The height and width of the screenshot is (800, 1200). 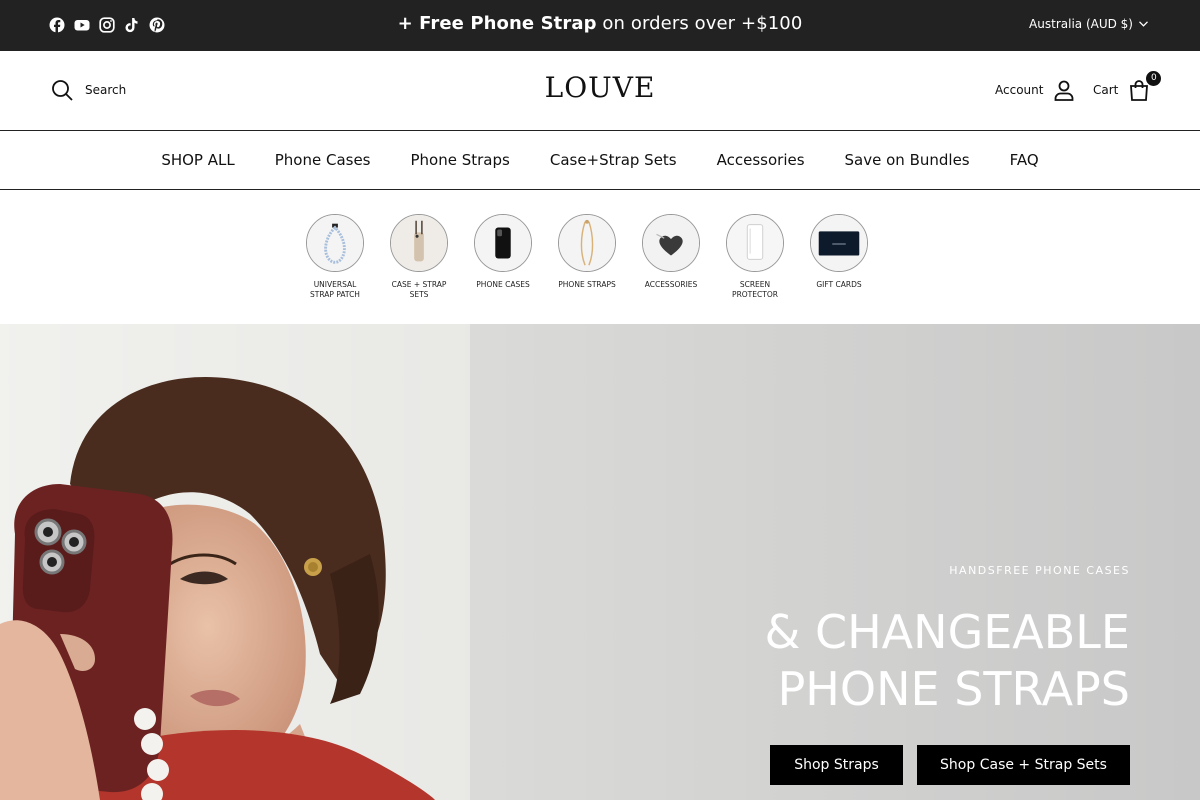 I want to click on hero-title-line1: & CHANGEABLE, so click(x=947, y=632).